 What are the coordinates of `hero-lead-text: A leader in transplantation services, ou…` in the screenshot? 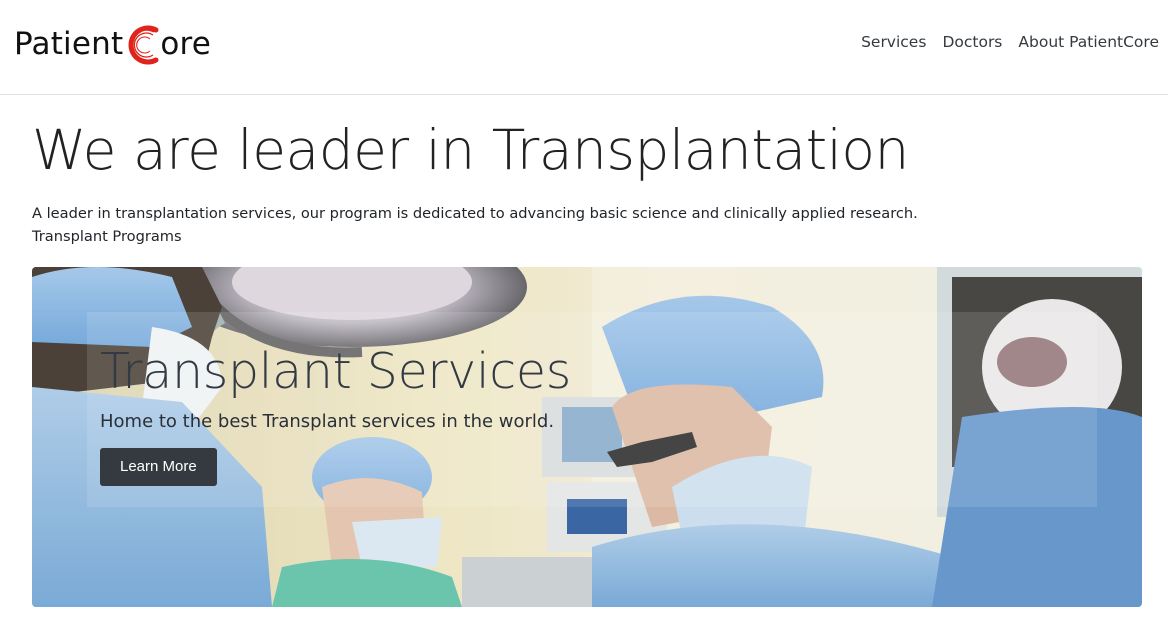 It's located at (475, 213).